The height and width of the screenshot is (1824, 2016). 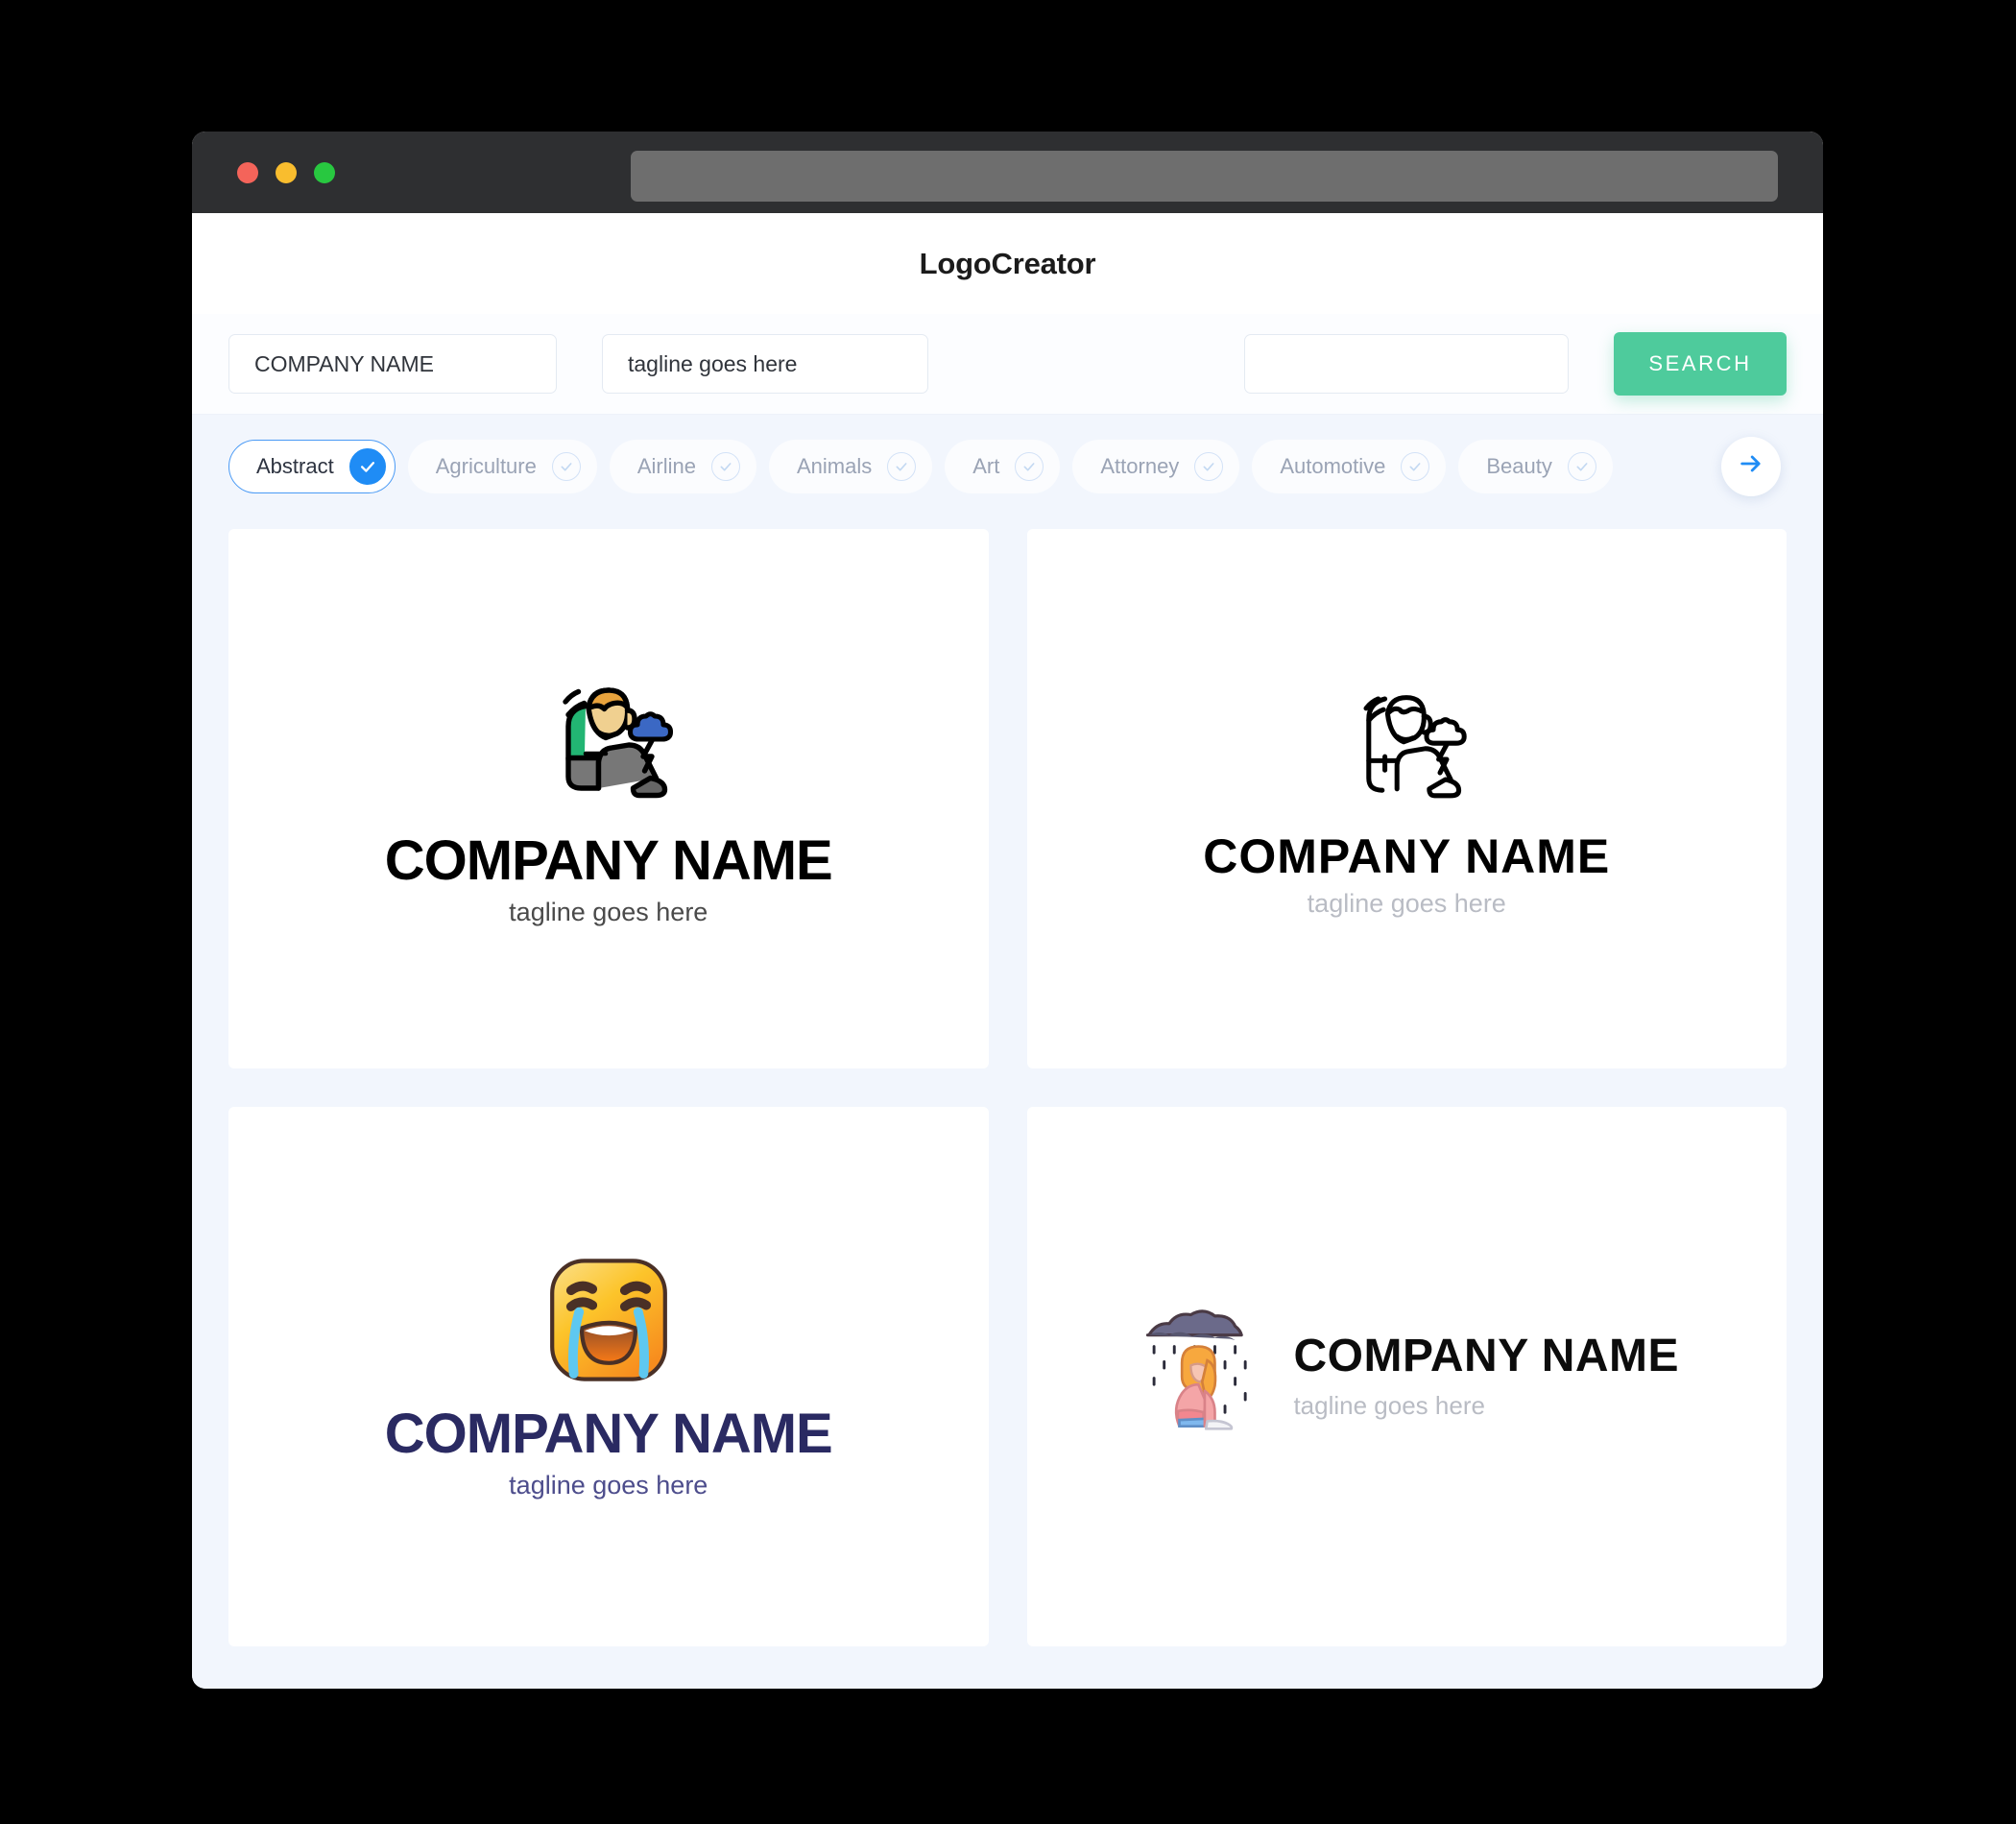 I want to click on next-categories-button, so click(x=1751, y=466).